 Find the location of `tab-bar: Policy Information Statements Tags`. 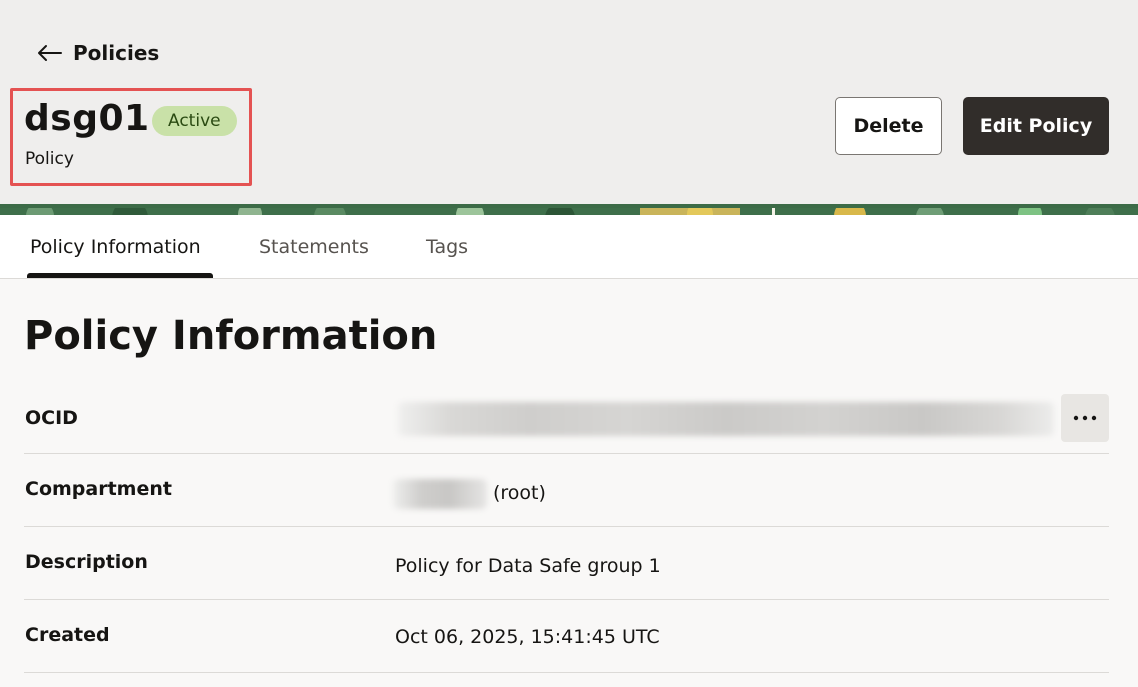

tab-bar: Policy Information Statements Tags is located at coordinates (569, 247).